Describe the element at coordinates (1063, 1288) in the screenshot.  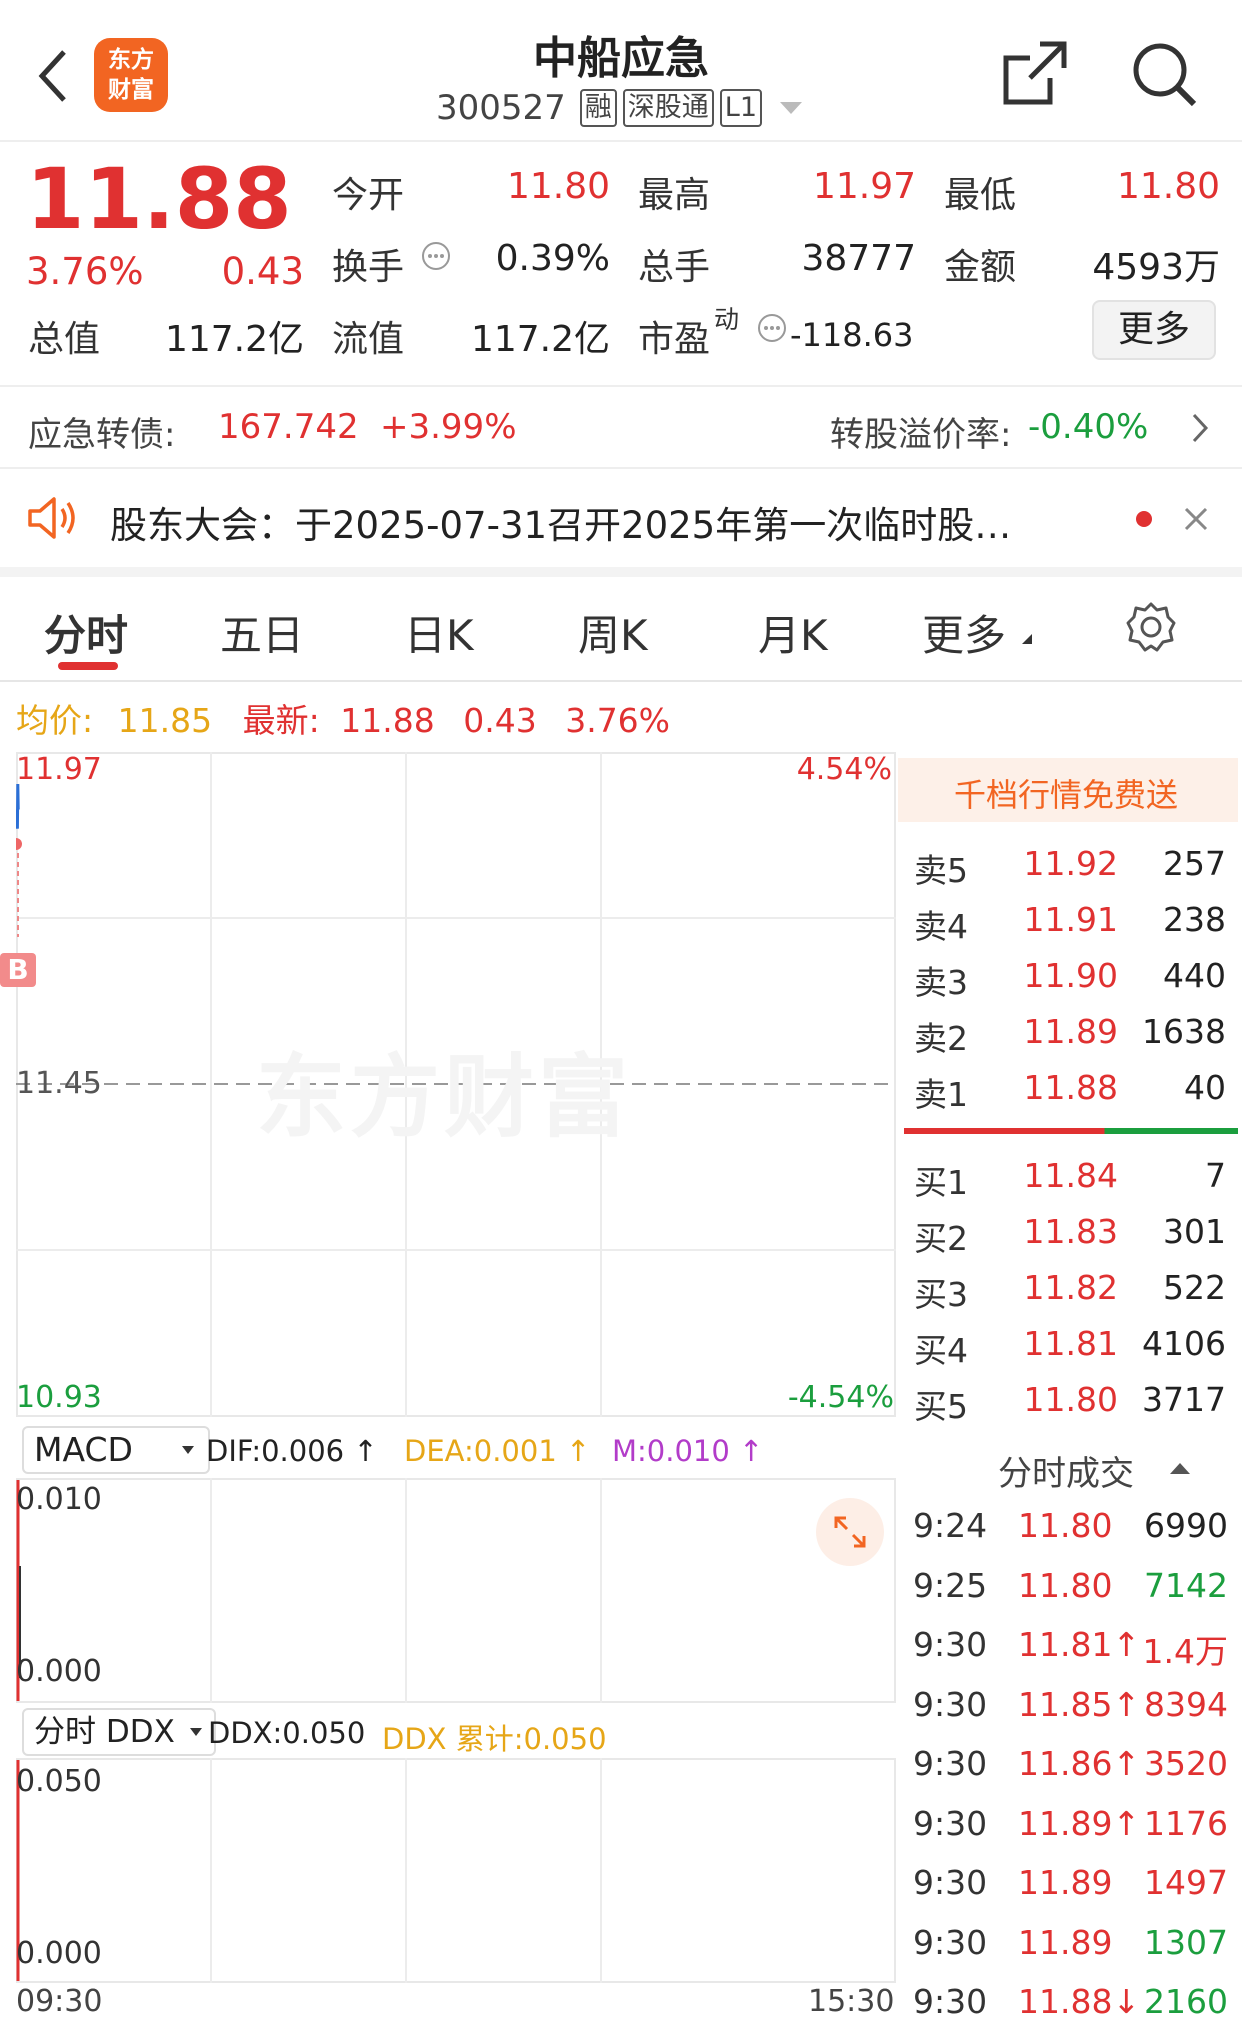
I see `bid-row: 买3 11.82 522` at that location.